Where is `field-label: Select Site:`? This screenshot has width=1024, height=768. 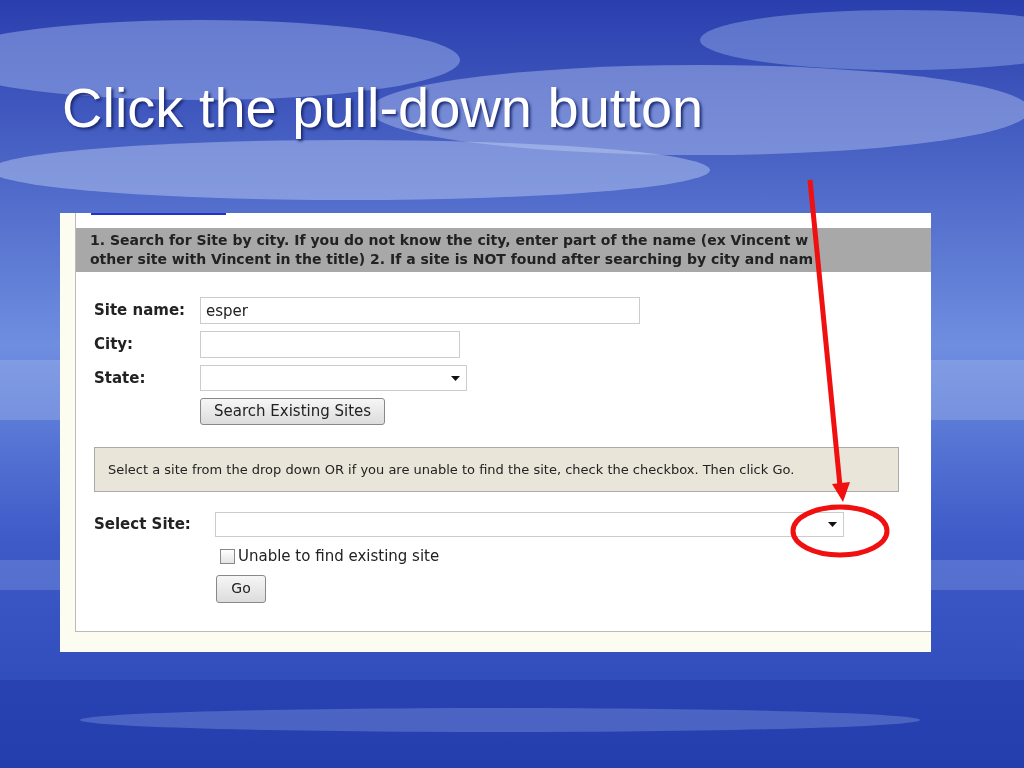 field-label: Select Site: is located at coordinates (143, 525).